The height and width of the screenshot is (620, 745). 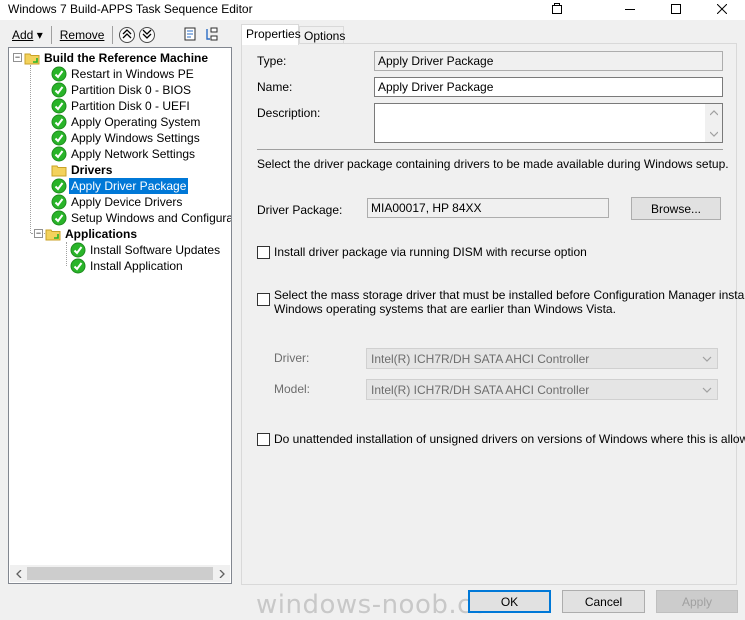 I want to click on add-label: Add, so click(x=23, y=35).